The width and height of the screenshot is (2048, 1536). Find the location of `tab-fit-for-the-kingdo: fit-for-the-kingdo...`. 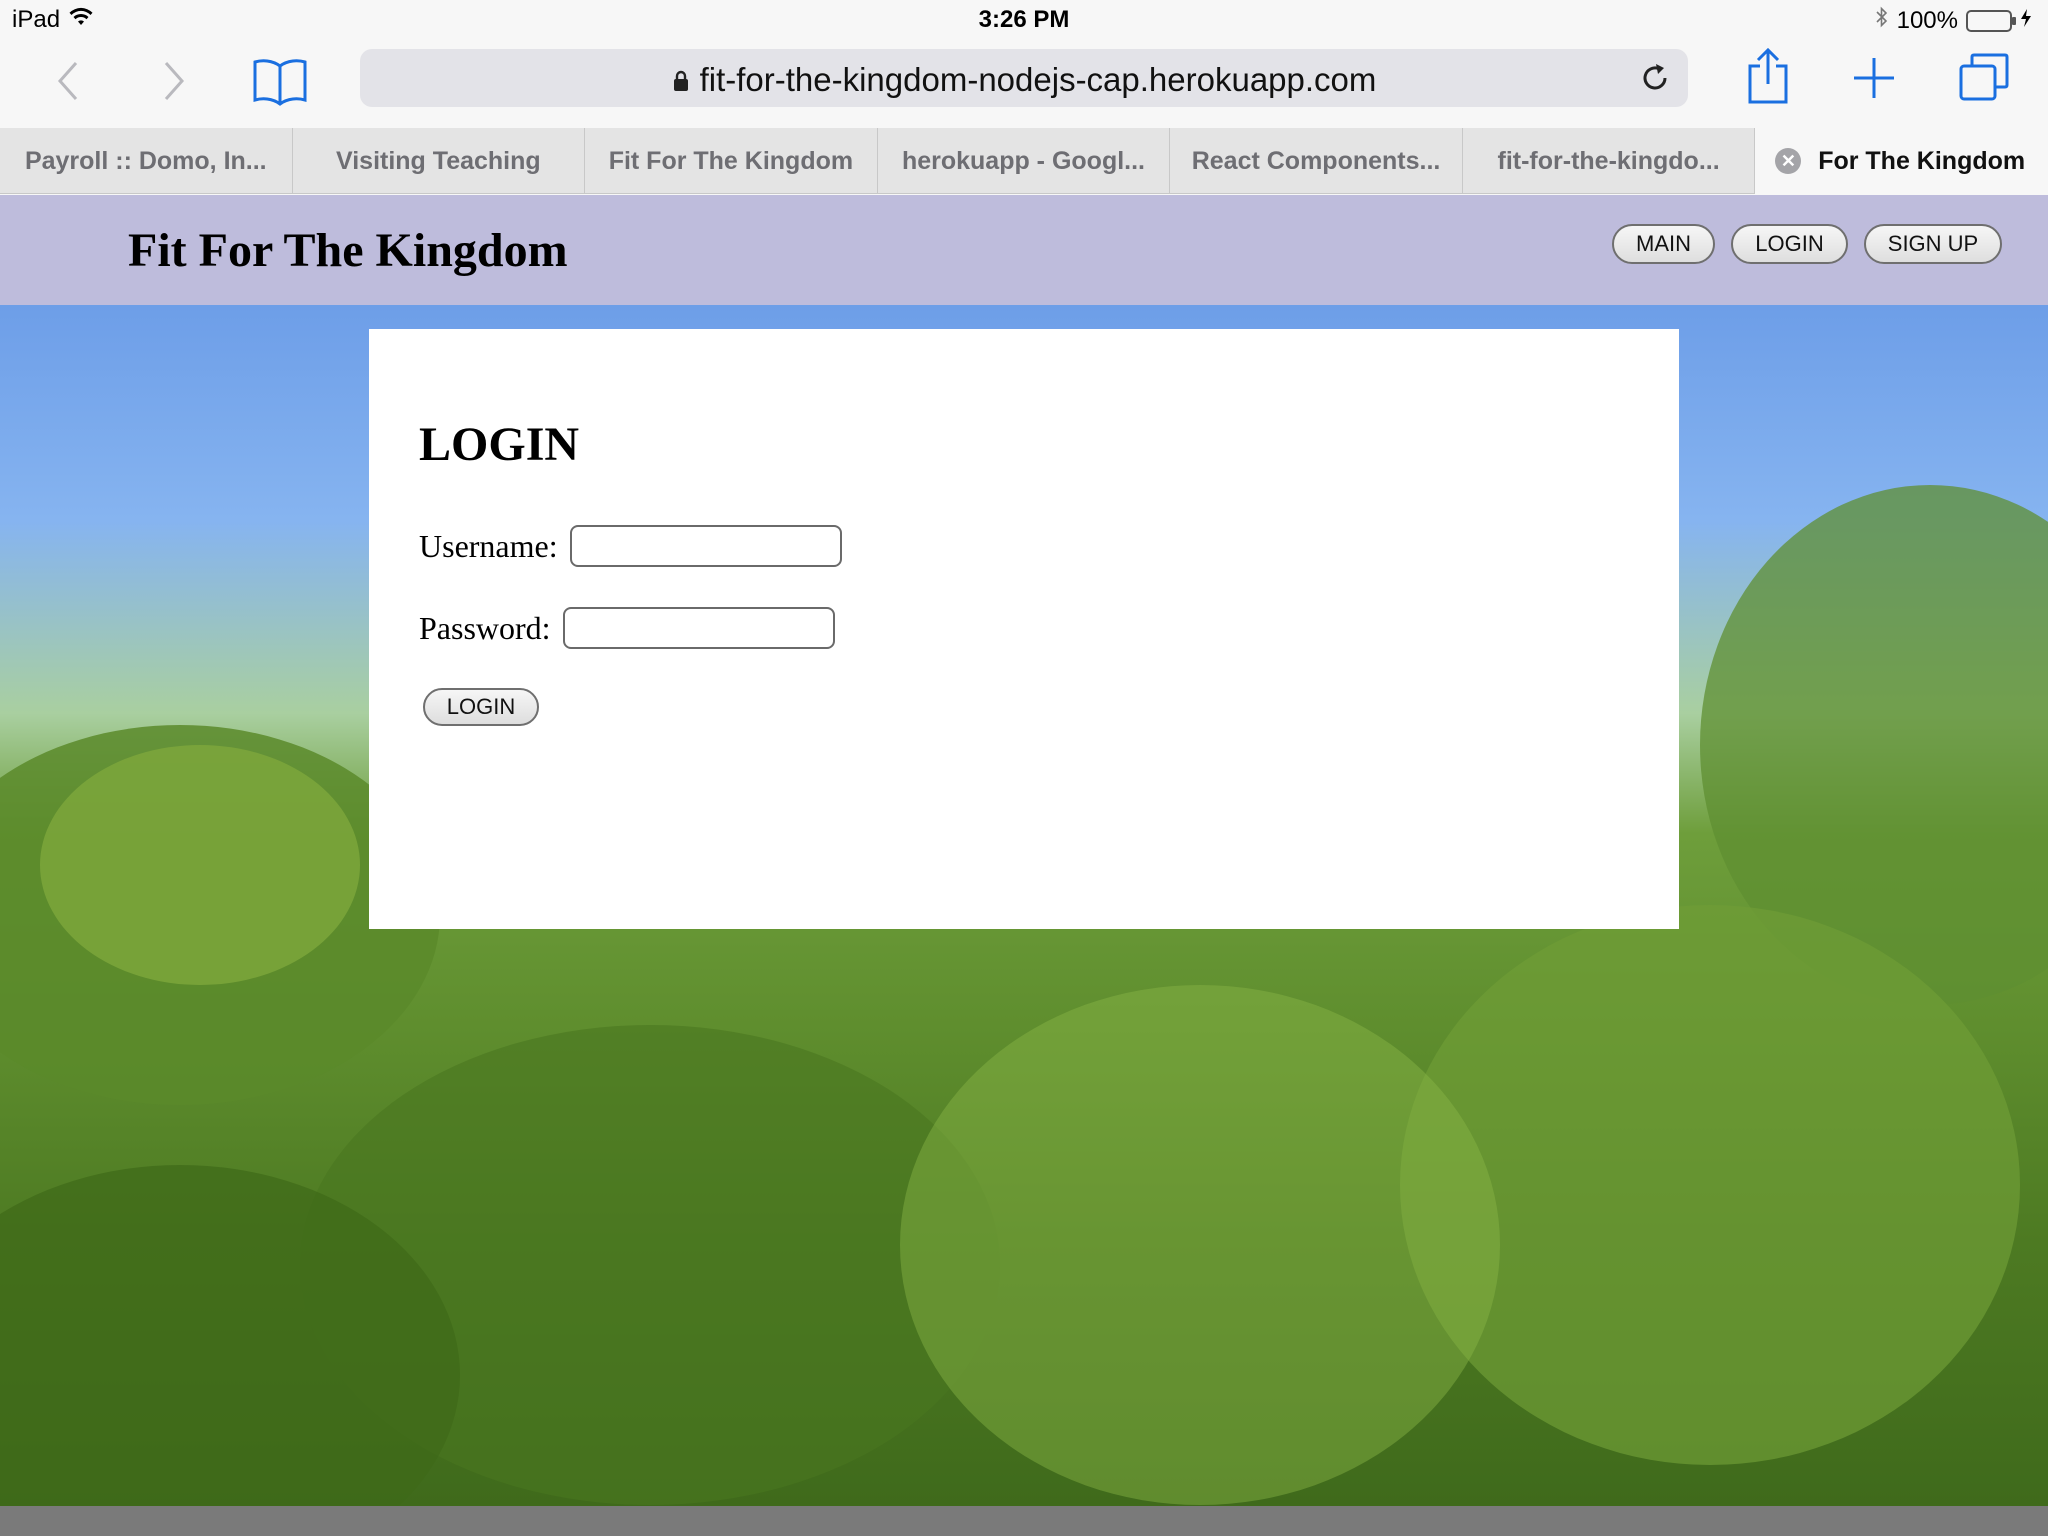

tab-fit-for-the-kingdo: fit-for-the-kingdo... is located at coordinates (1609, 161).